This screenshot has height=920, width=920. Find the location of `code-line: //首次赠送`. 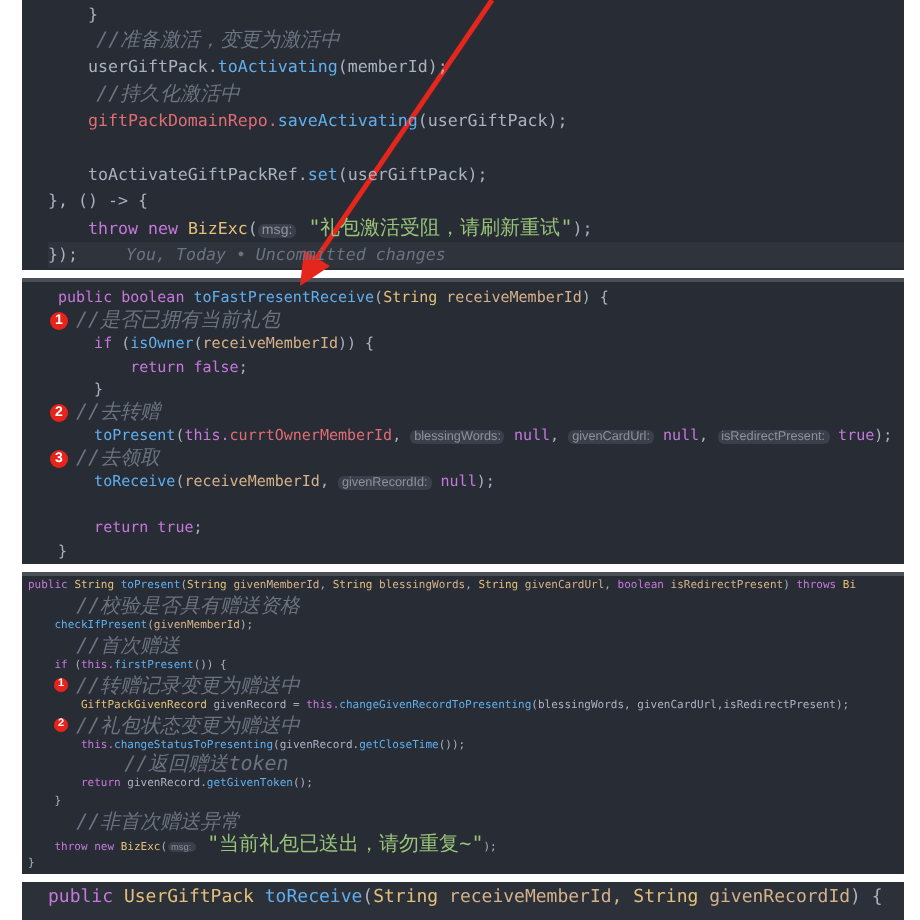

code-line: //首次赠送 is located at coordinates (127, 646).